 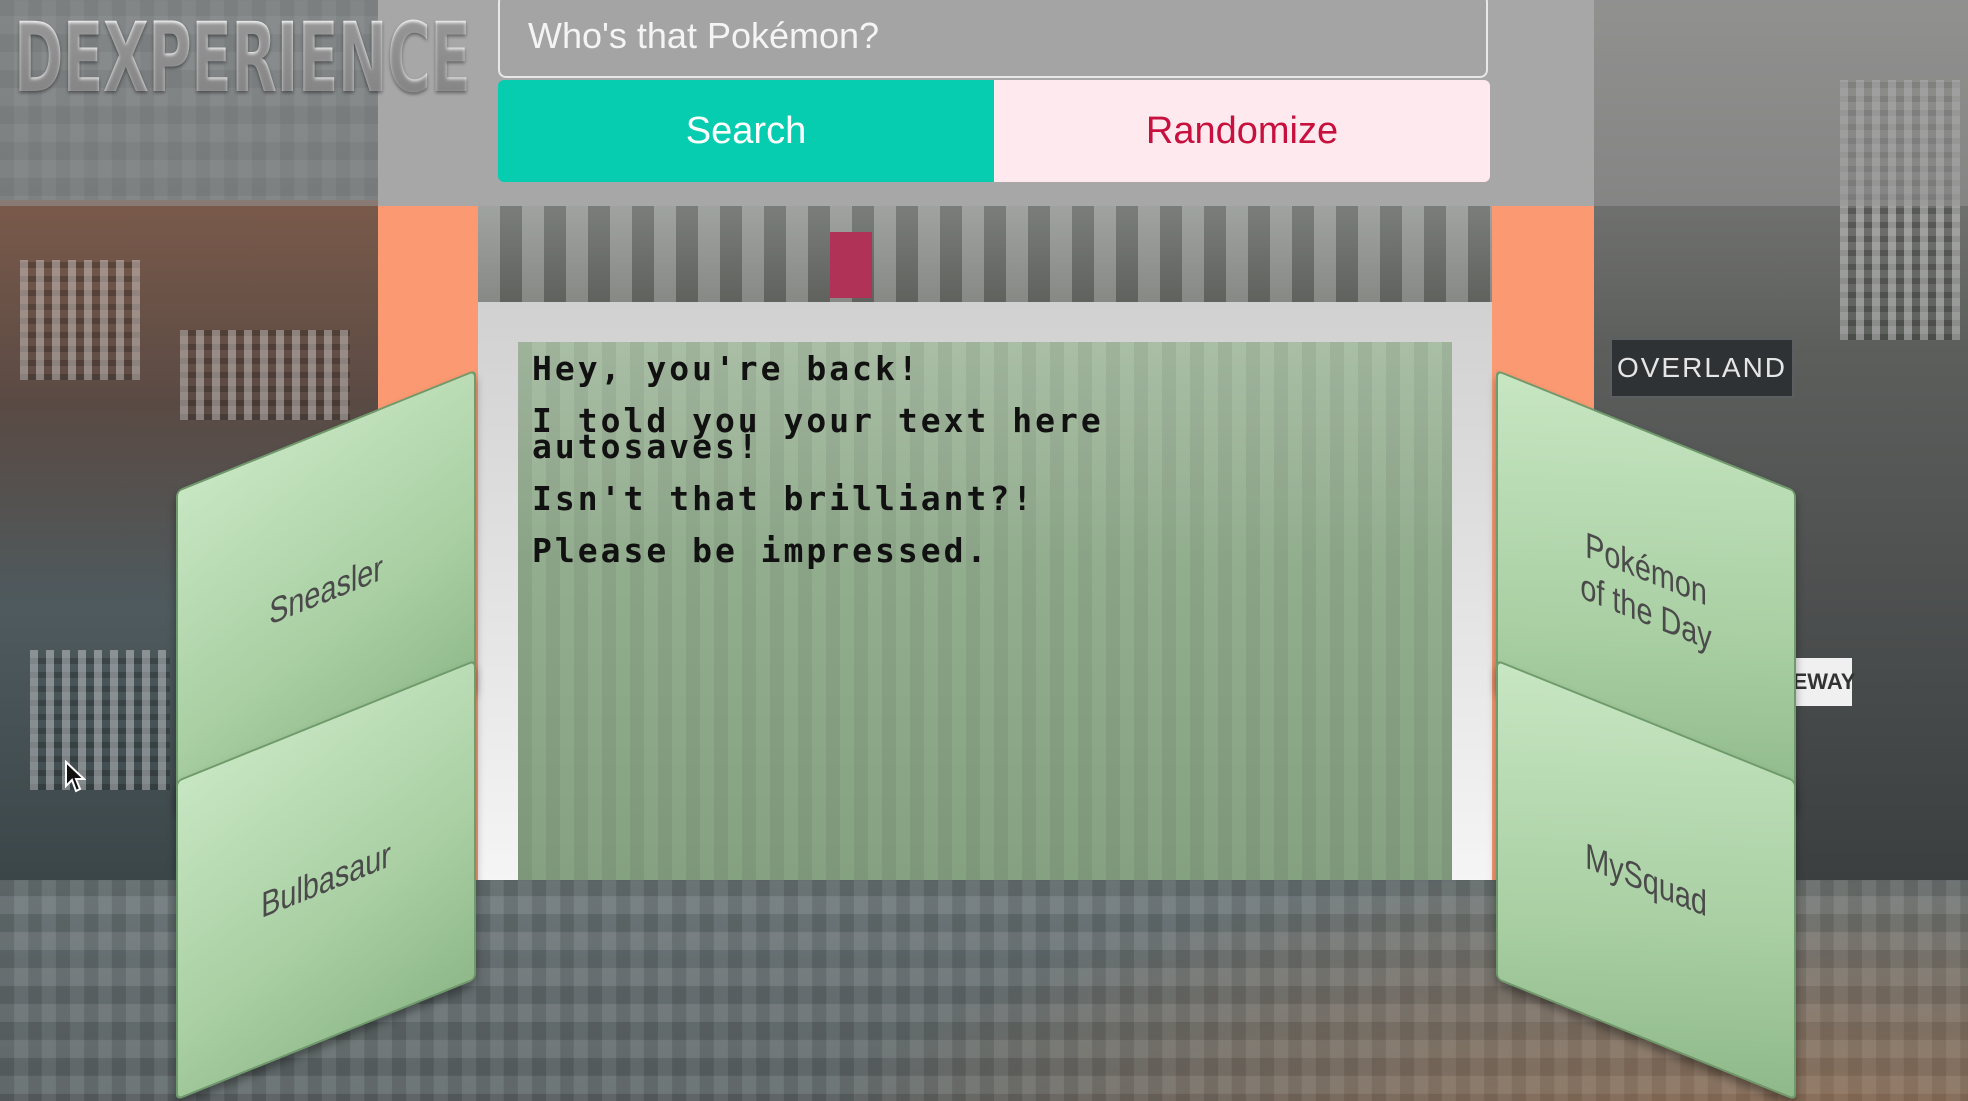 I want to click on search-button: Search, so click(x=746, y=131).